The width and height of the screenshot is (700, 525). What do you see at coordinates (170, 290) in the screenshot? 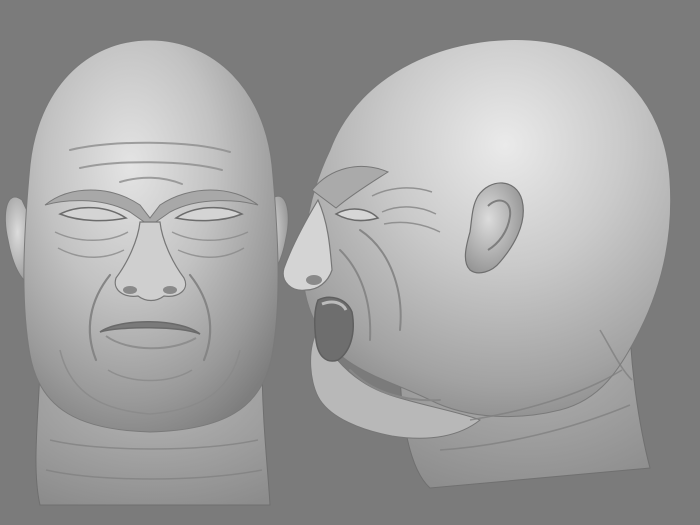
I see `front-head-right-nostril` at bounding box center [170, 290].